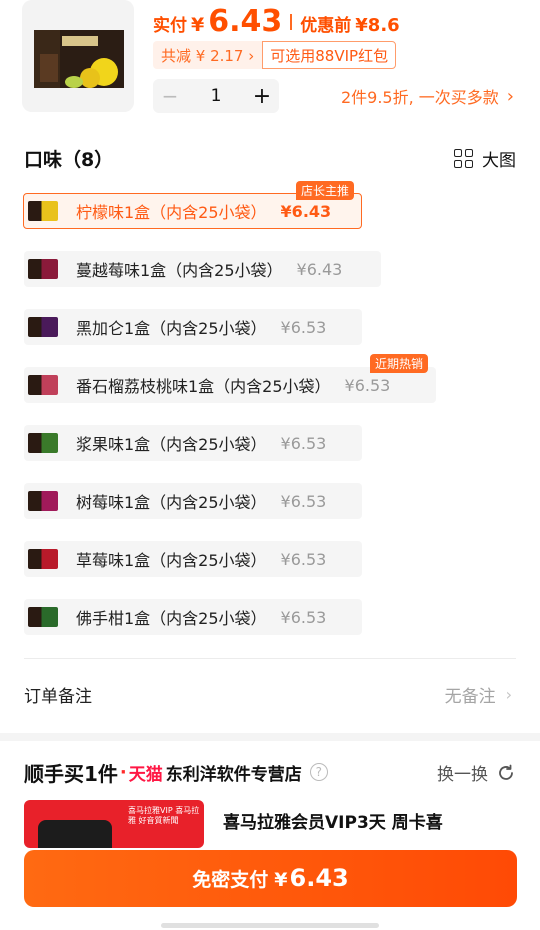 Image resolution: width=540 pixels, height=930 pixels. Describe the element at coordinates (78, 56) in the screenshot. I see `product-image` at that location.